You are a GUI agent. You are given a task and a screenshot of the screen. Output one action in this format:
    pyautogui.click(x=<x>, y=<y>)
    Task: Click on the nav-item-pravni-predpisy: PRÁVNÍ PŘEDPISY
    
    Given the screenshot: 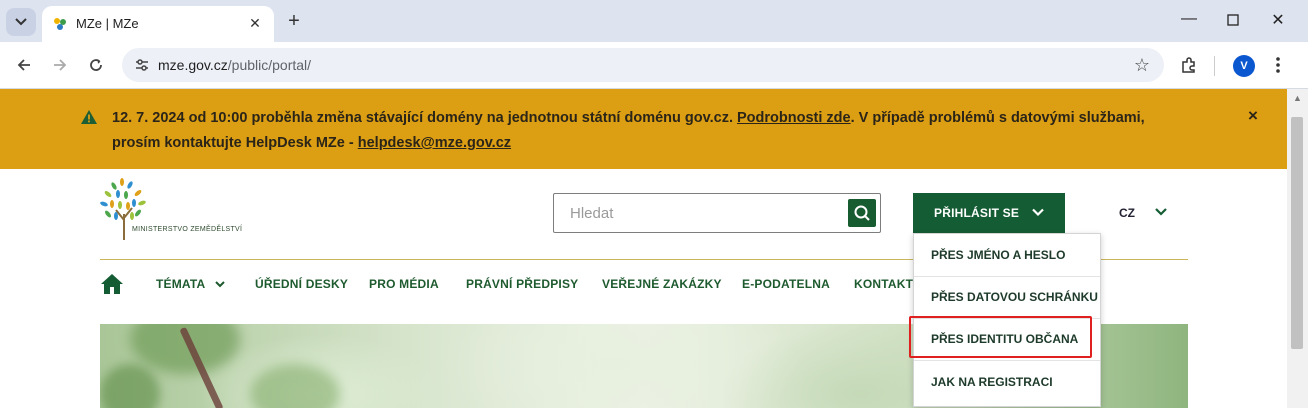 What is the action you would take?
    pyautogui.click(x=522, y=284)
    